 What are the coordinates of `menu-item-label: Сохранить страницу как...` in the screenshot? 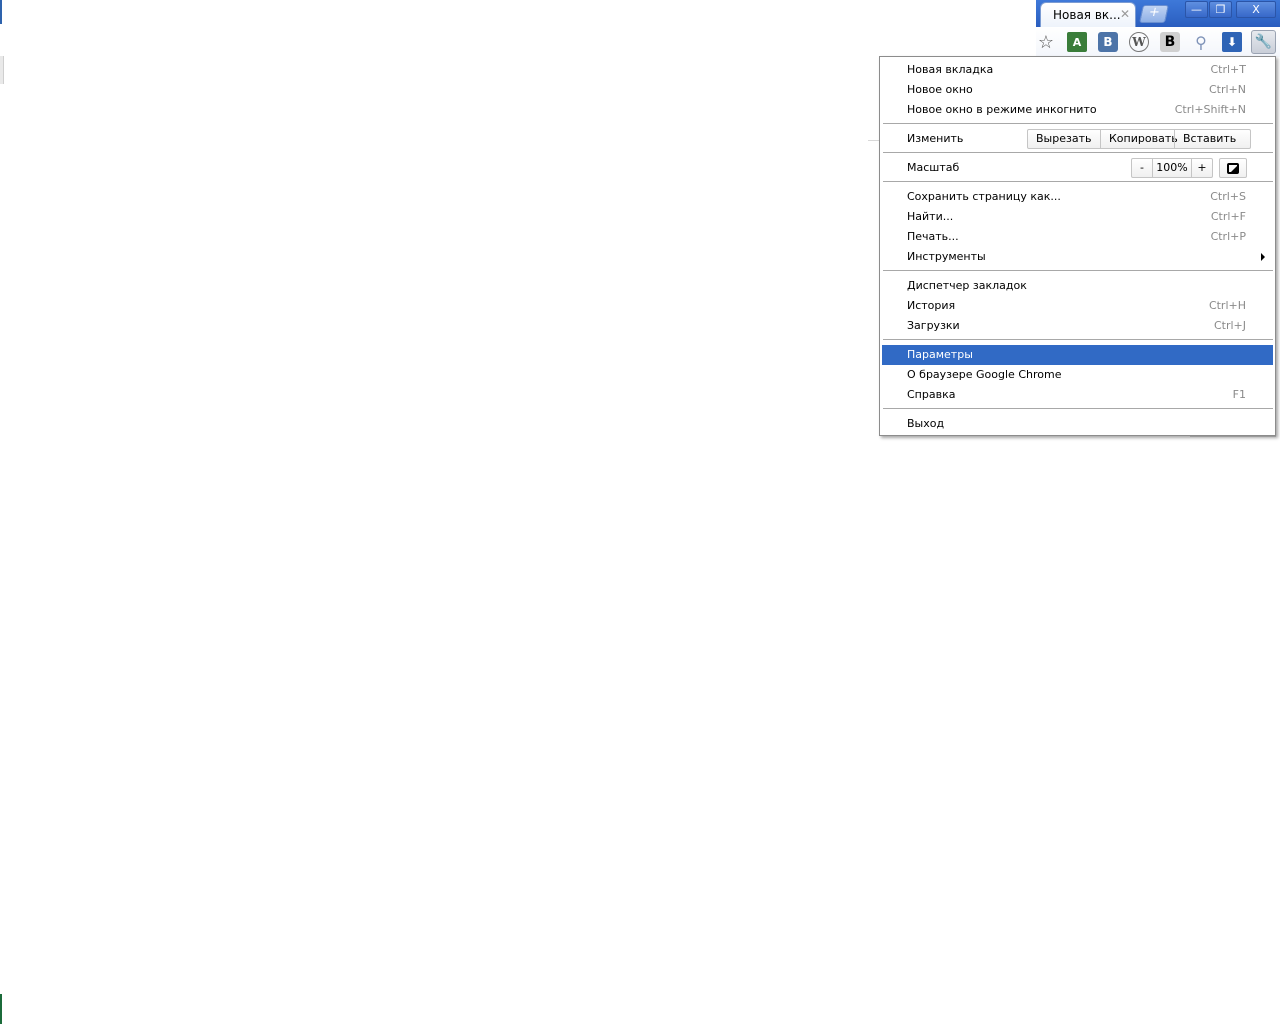 It's located at (984, 196).